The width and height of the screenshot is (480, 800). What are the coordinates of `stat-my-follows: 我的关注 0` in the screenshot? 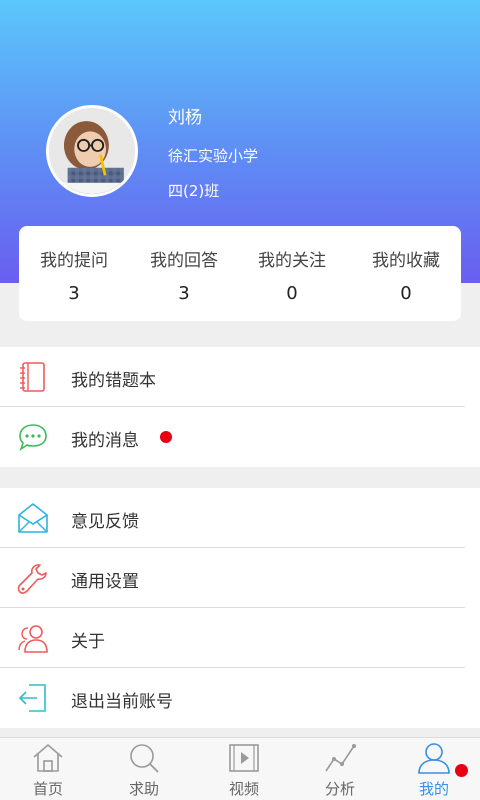 It's located at (292, 273).